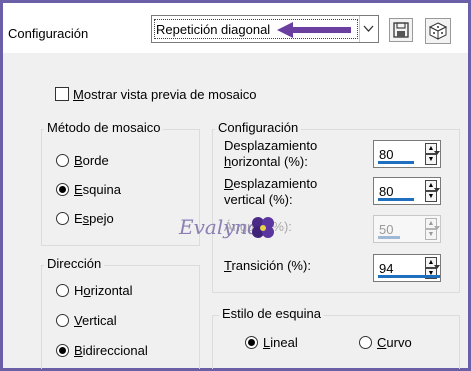  What do you see at coordinates (407, 268) in the screenshot?
I see `transition-spinbox: 94 ▲ ▼` at bounding box center [407, 268].